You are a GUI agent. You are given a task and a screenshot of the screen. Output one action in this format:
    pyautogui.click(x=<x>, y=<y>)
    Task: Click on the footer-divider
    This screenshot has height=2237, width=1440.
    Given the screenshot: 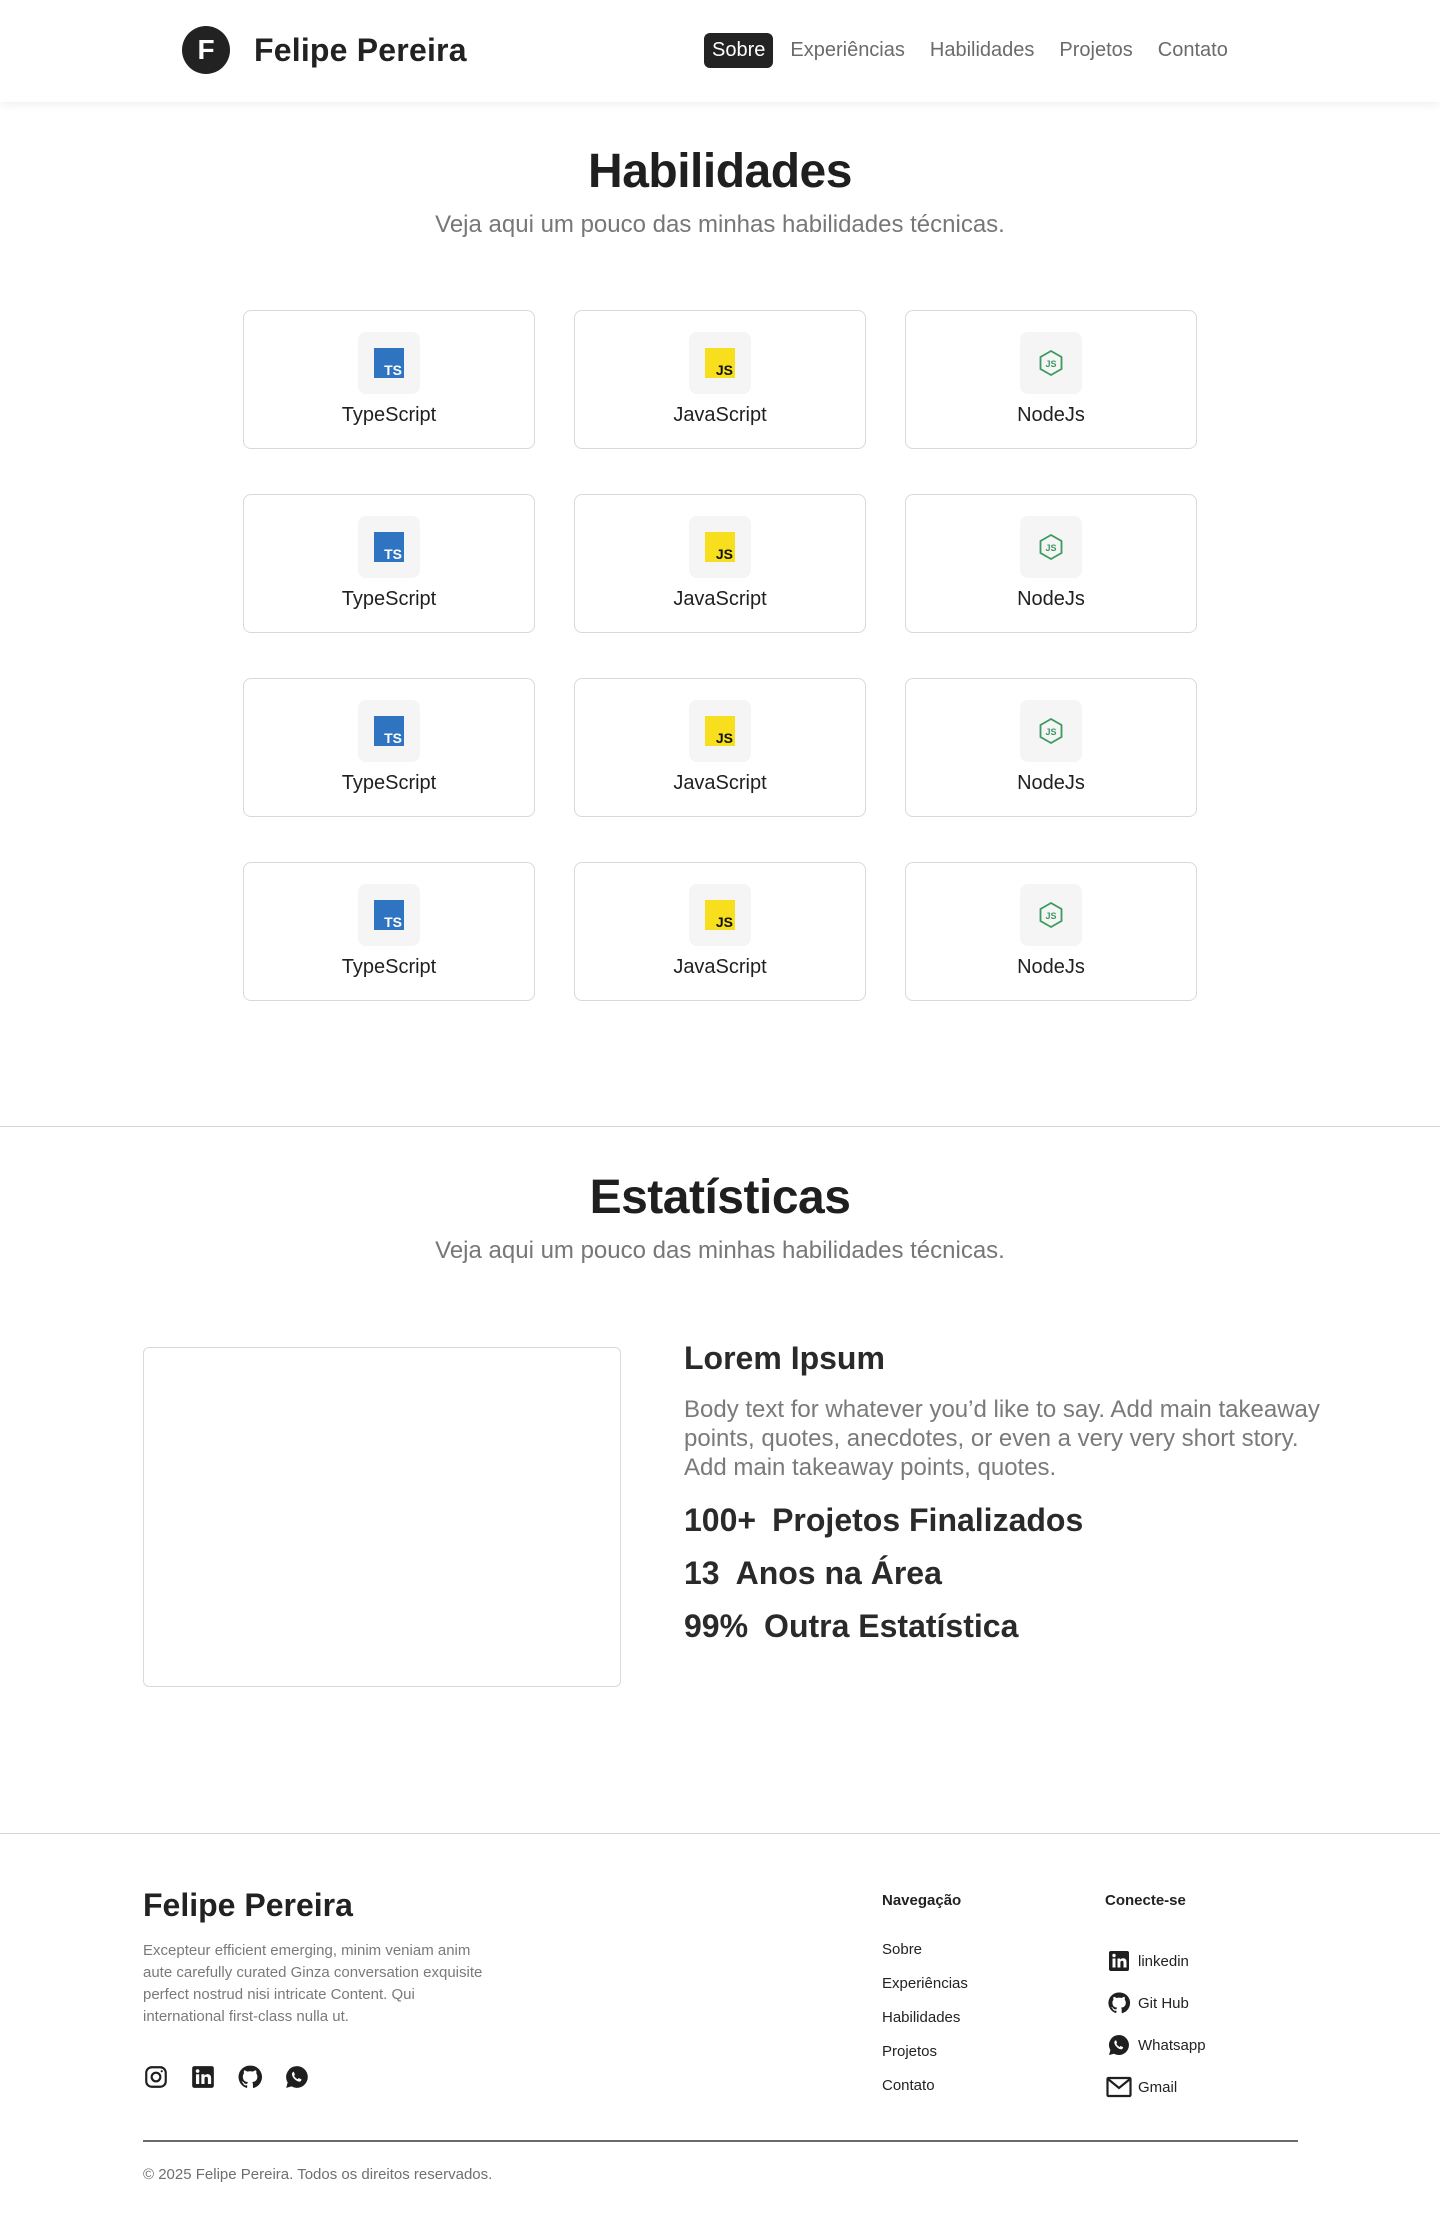 What is the action you would take?
    pyautogui.click(x=720, y=1833)
    